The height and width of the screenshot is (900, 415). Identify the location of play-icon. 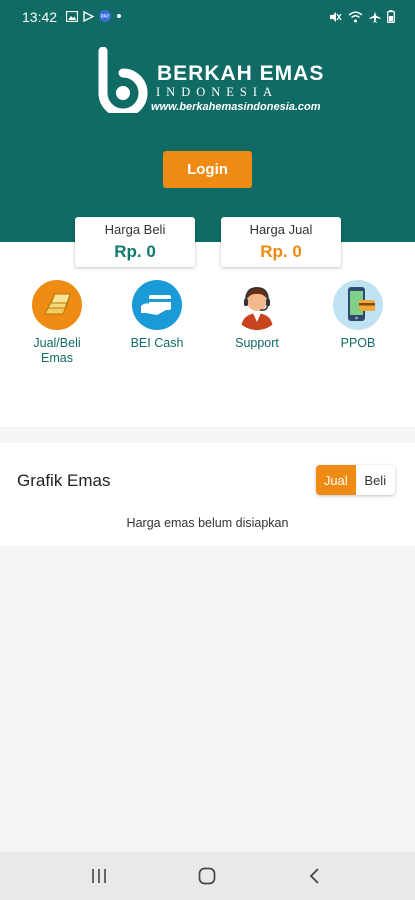
(88, 16).